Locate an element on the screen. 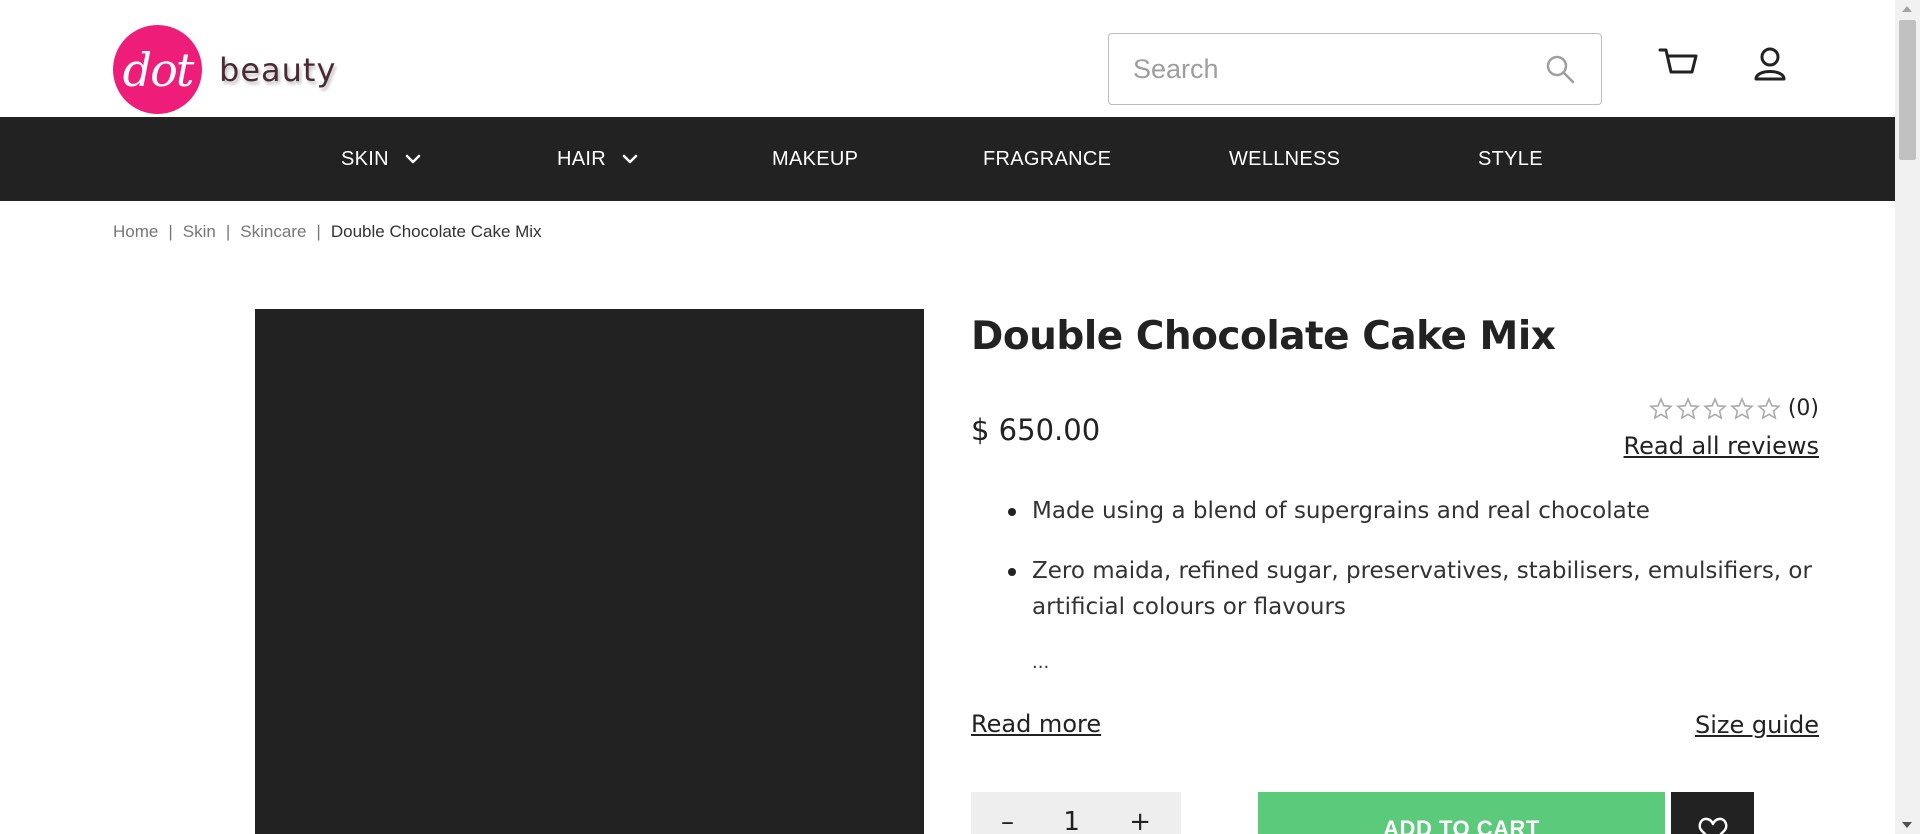 The width and height of the screenshot is (1920, 834). nav-item-style: STYLE is located at coordinates (1510, 159).